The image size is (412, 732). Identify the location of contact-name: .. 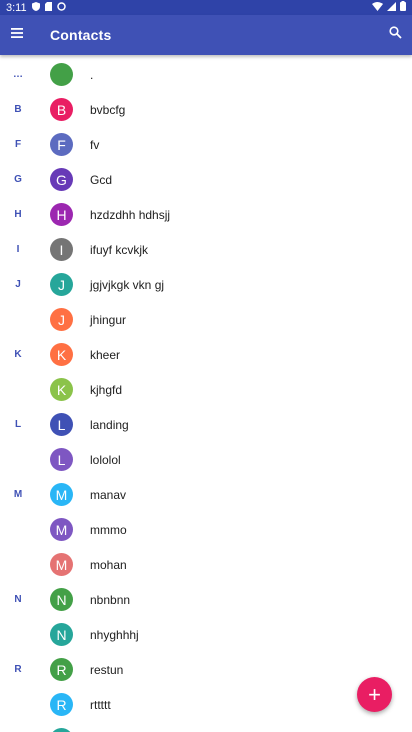
(92, 74).